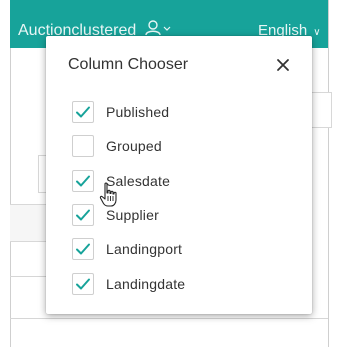 This screenshot has width=337, height=347. What do you see at coordinates (182, 147) in the screenshot?
I see `column-option: Grouped` at bounding box center [182, 147].